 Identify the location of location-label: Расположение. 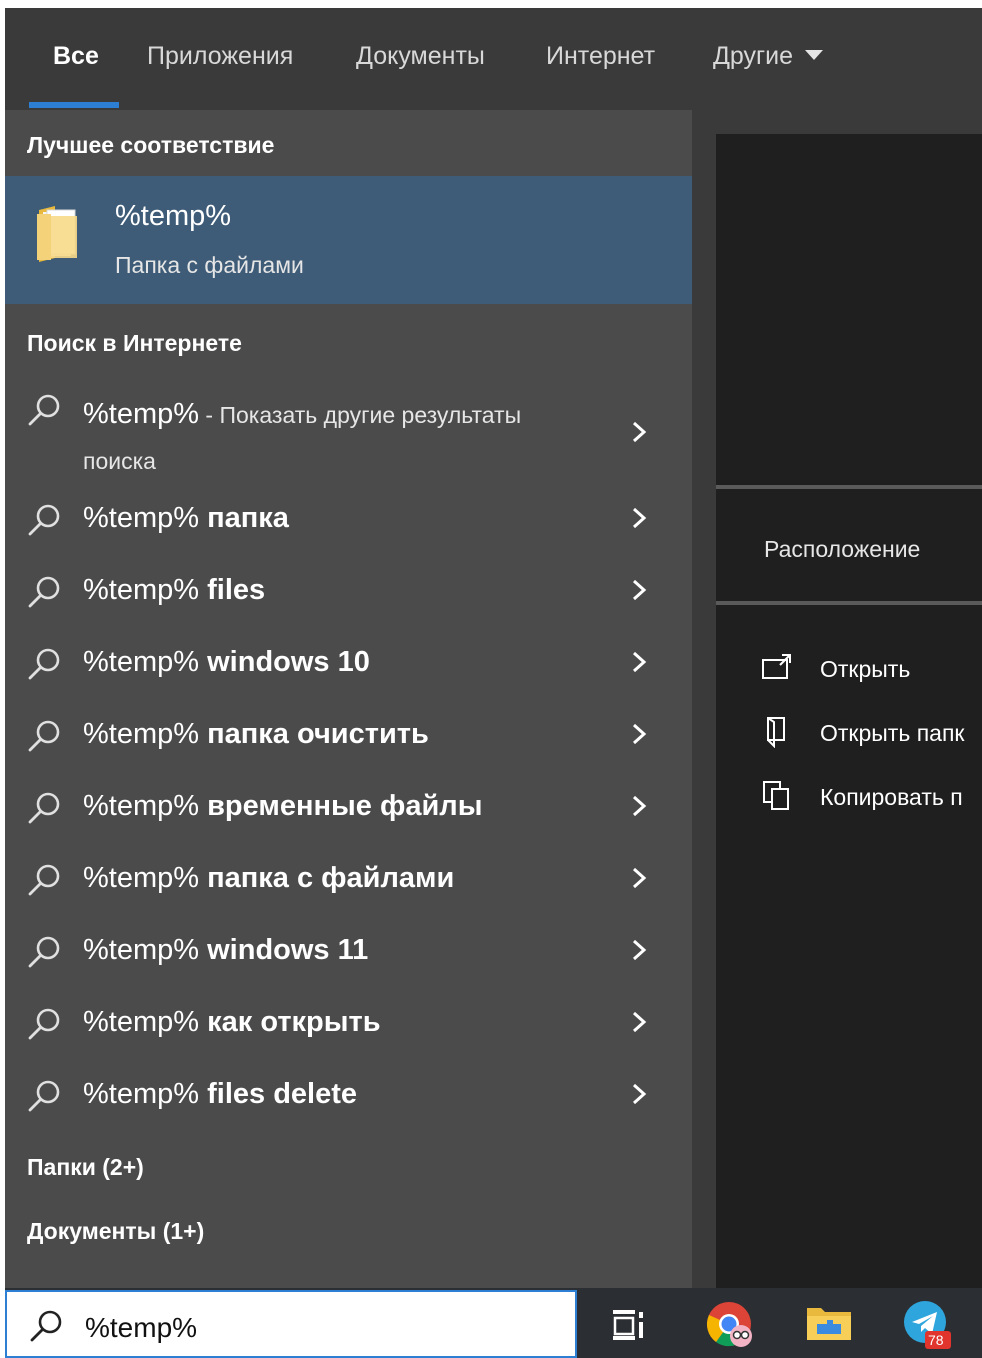
(842, 549).